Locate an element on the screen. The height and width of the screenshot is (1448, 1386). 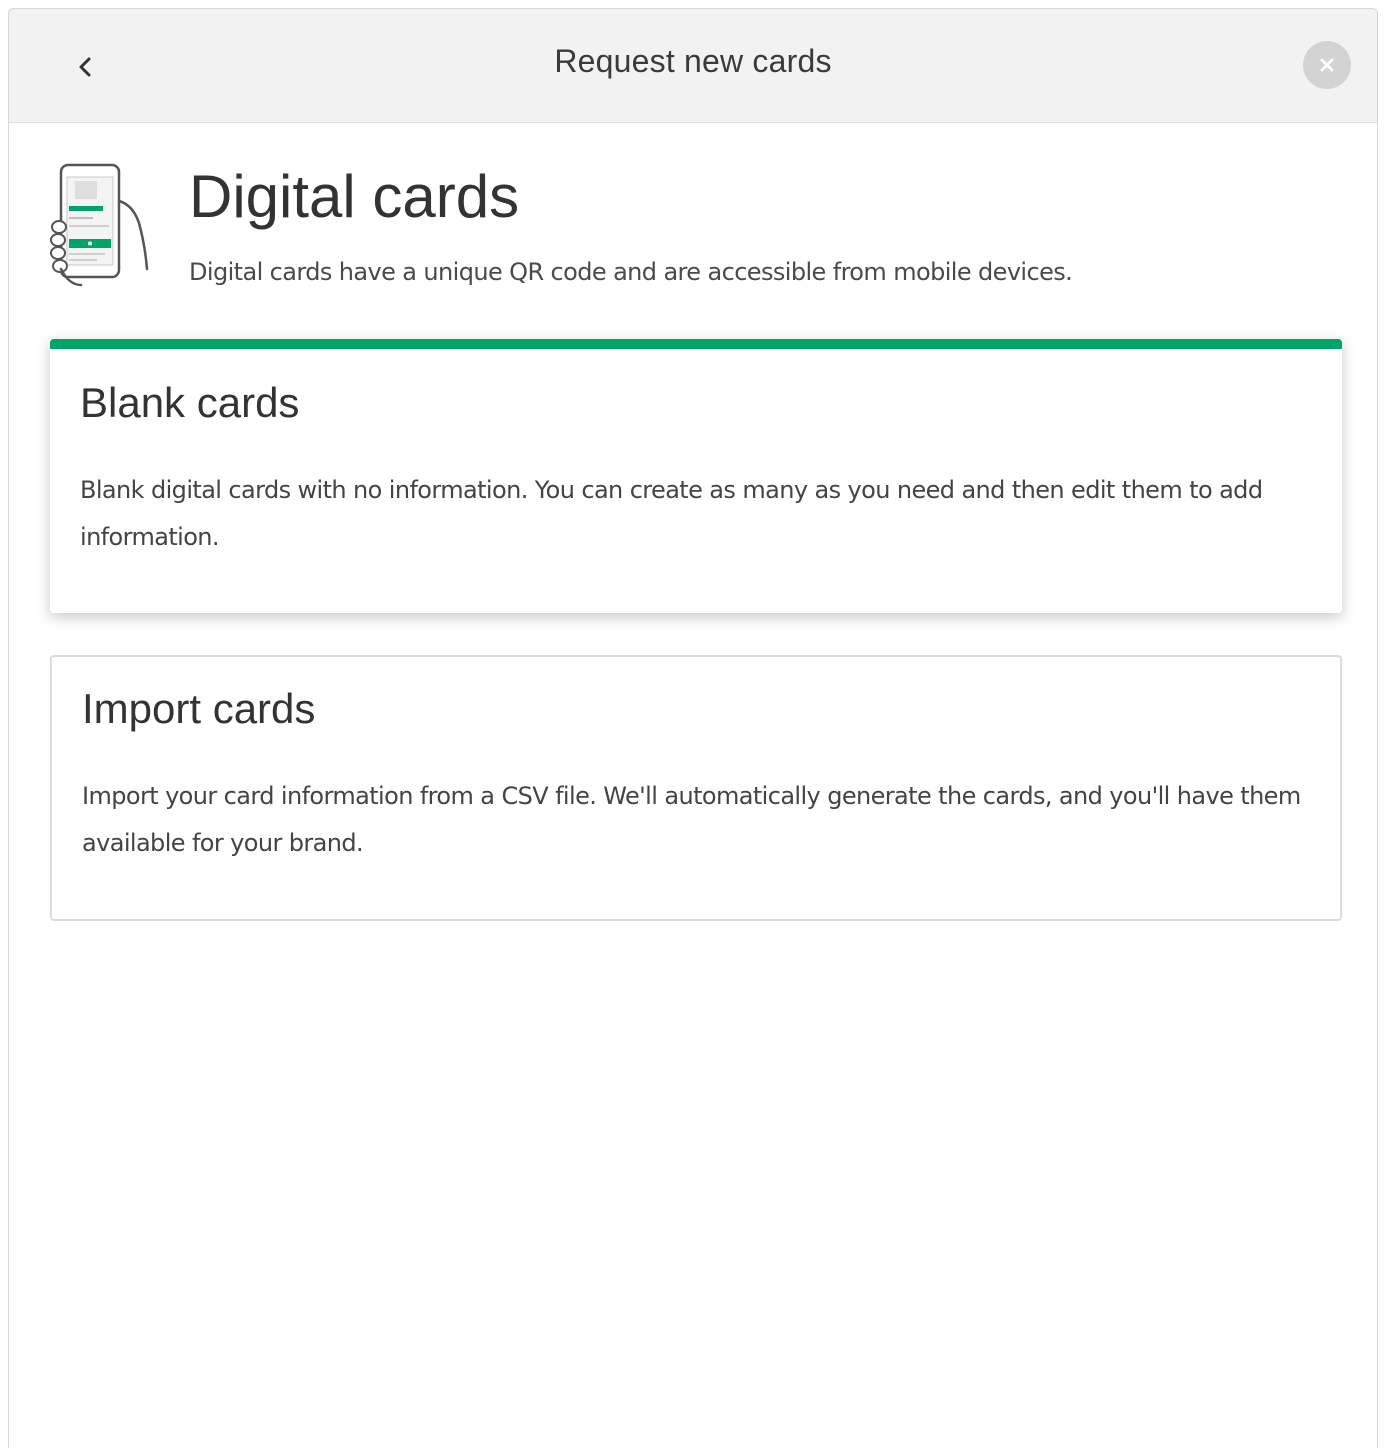
phone-in-hand-icon is located at coordinates (99, 225).